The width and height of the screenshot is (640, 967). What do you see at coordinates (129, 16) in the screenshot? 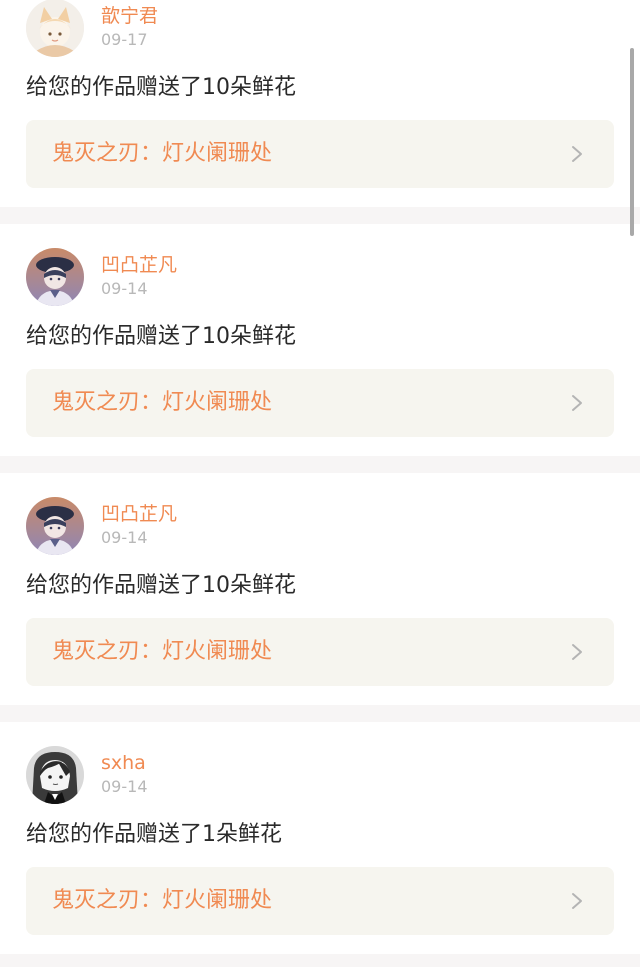
I see `username: 歆宁君` at bounding box center [129, 16].